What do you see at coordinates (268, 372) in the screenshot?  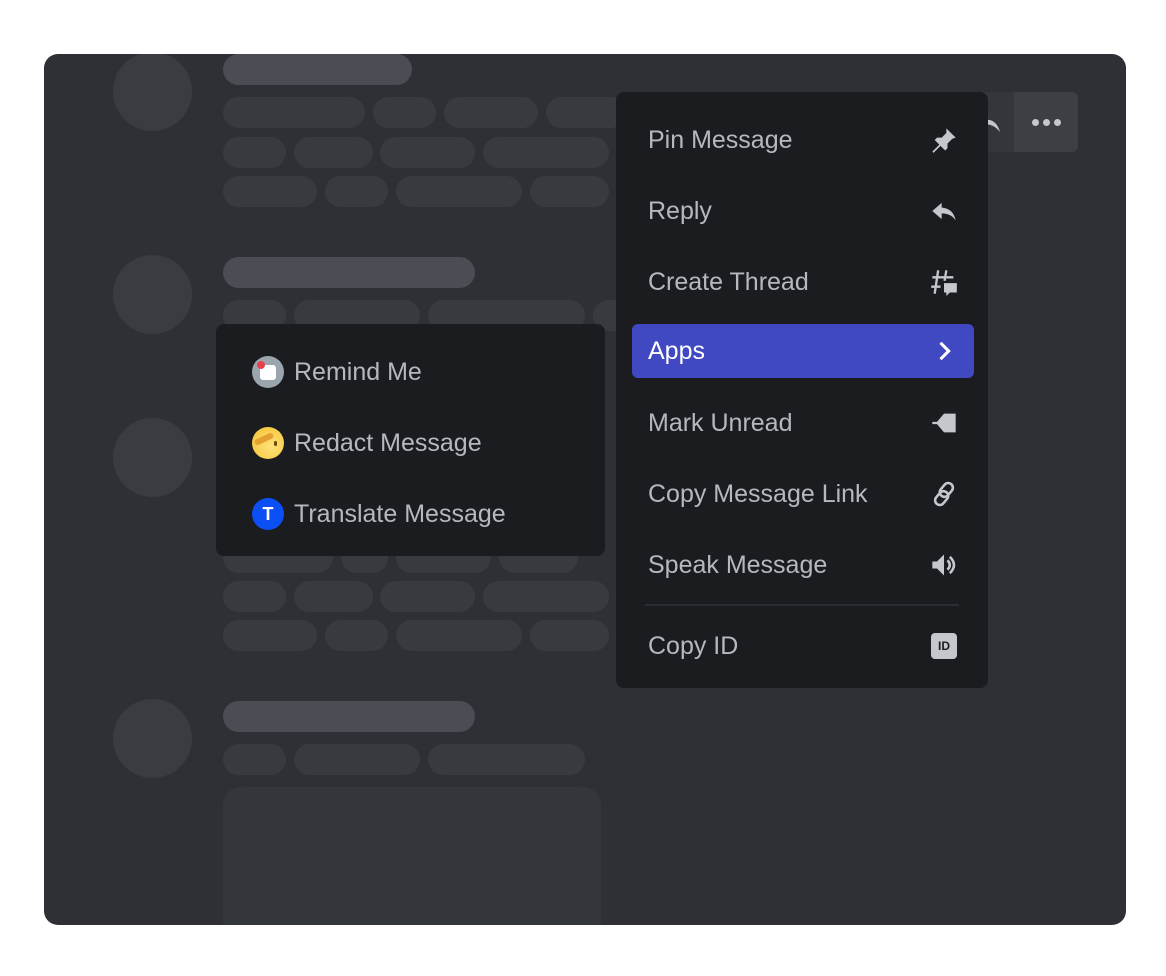 I see `remind-me-app-icon` at bounding box center [268, 372].